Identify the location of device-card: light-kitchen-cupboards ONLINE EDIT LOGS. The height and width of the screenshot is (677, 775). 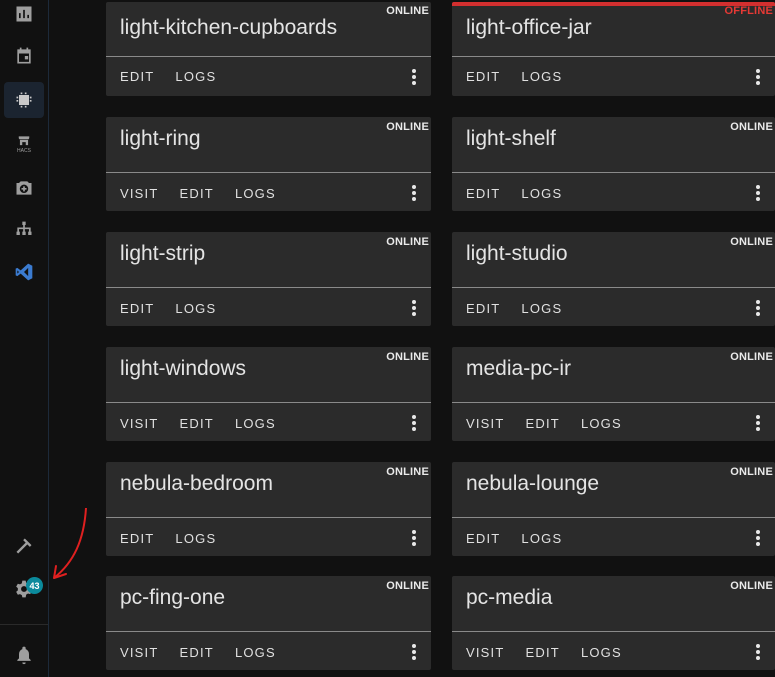
(268, 49).